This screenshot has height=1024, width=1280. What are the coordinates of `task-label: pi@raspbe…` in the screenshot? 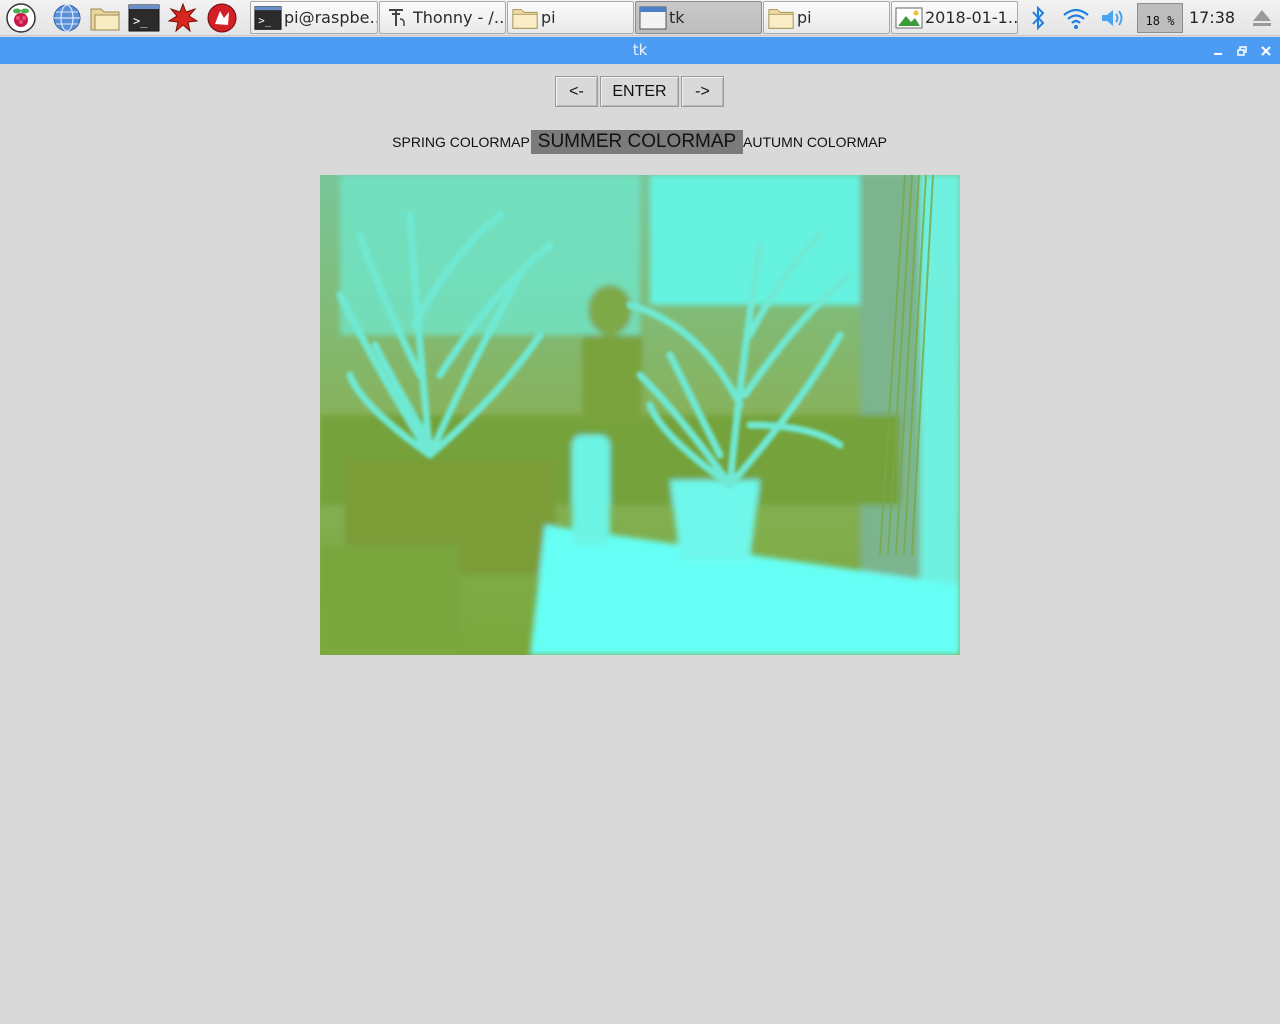 It's located at (330, 17).